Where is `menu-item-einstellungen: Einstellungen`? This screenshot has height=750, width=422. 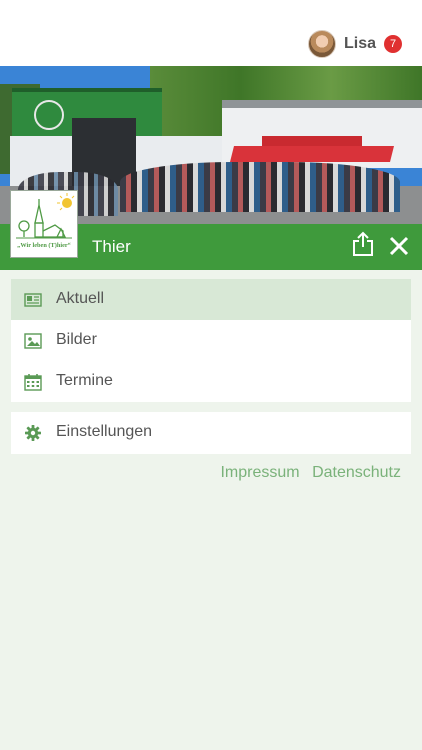
menu-item-einstellungen: Einstellungen is located at coordinates (211, 432).